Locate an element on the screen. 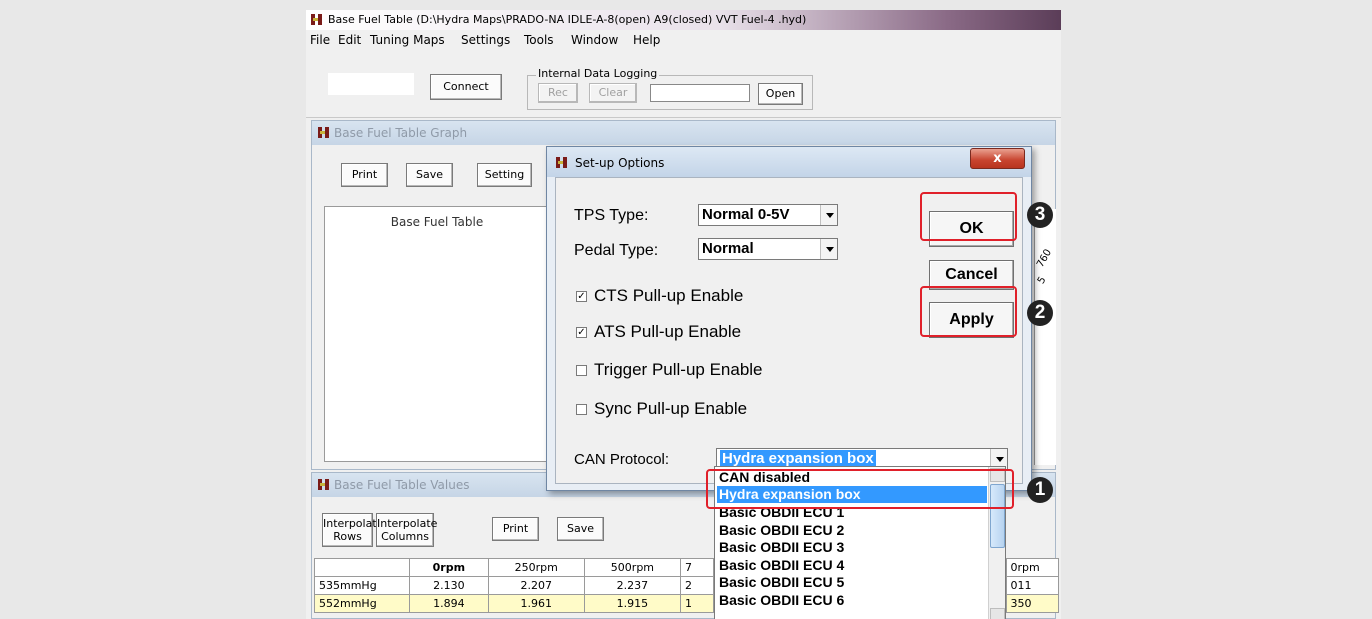 This screenshot has height=619, width=1372. logging-name-input is located at coordinates (700, 93).